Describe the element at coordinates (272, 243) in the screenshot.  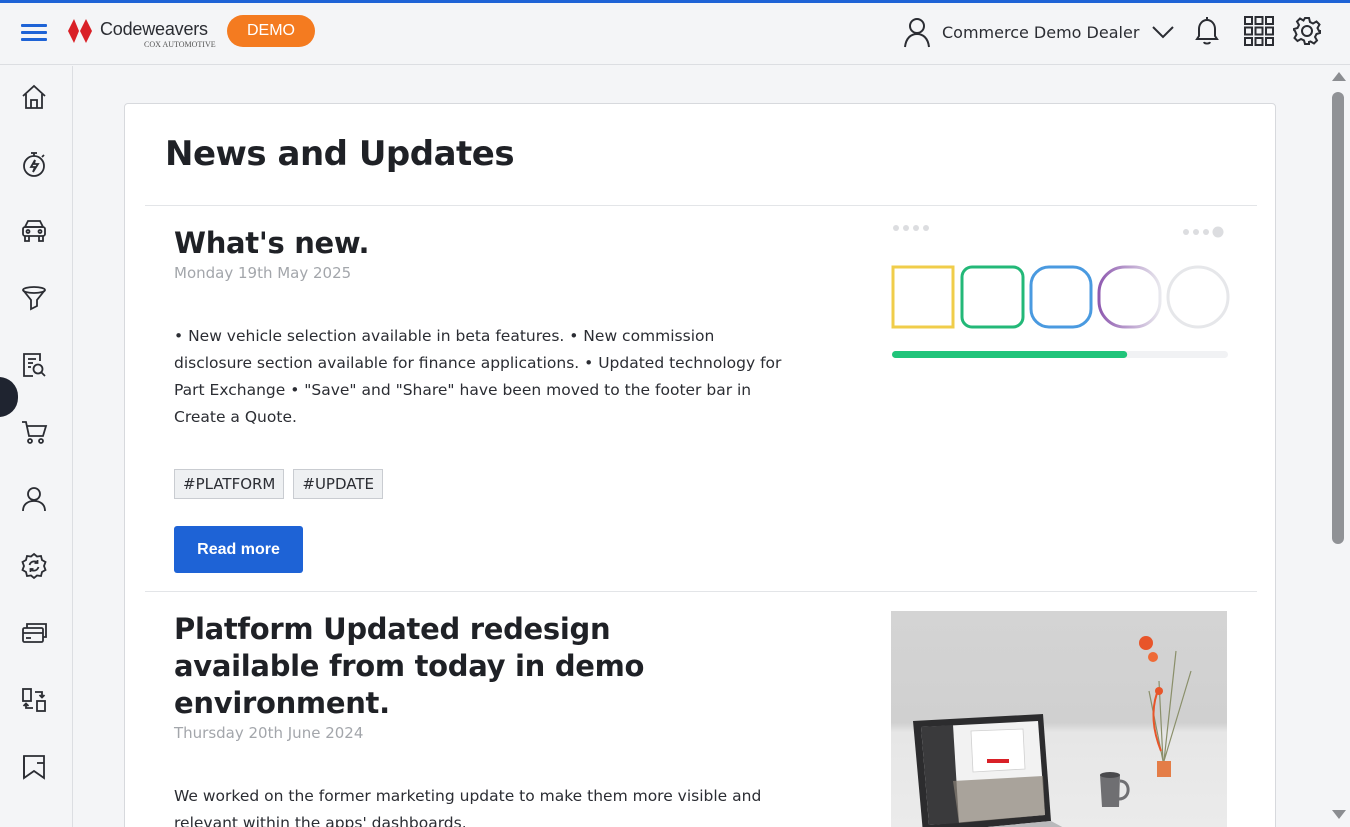
I see `article-title: What's new.` at that location.